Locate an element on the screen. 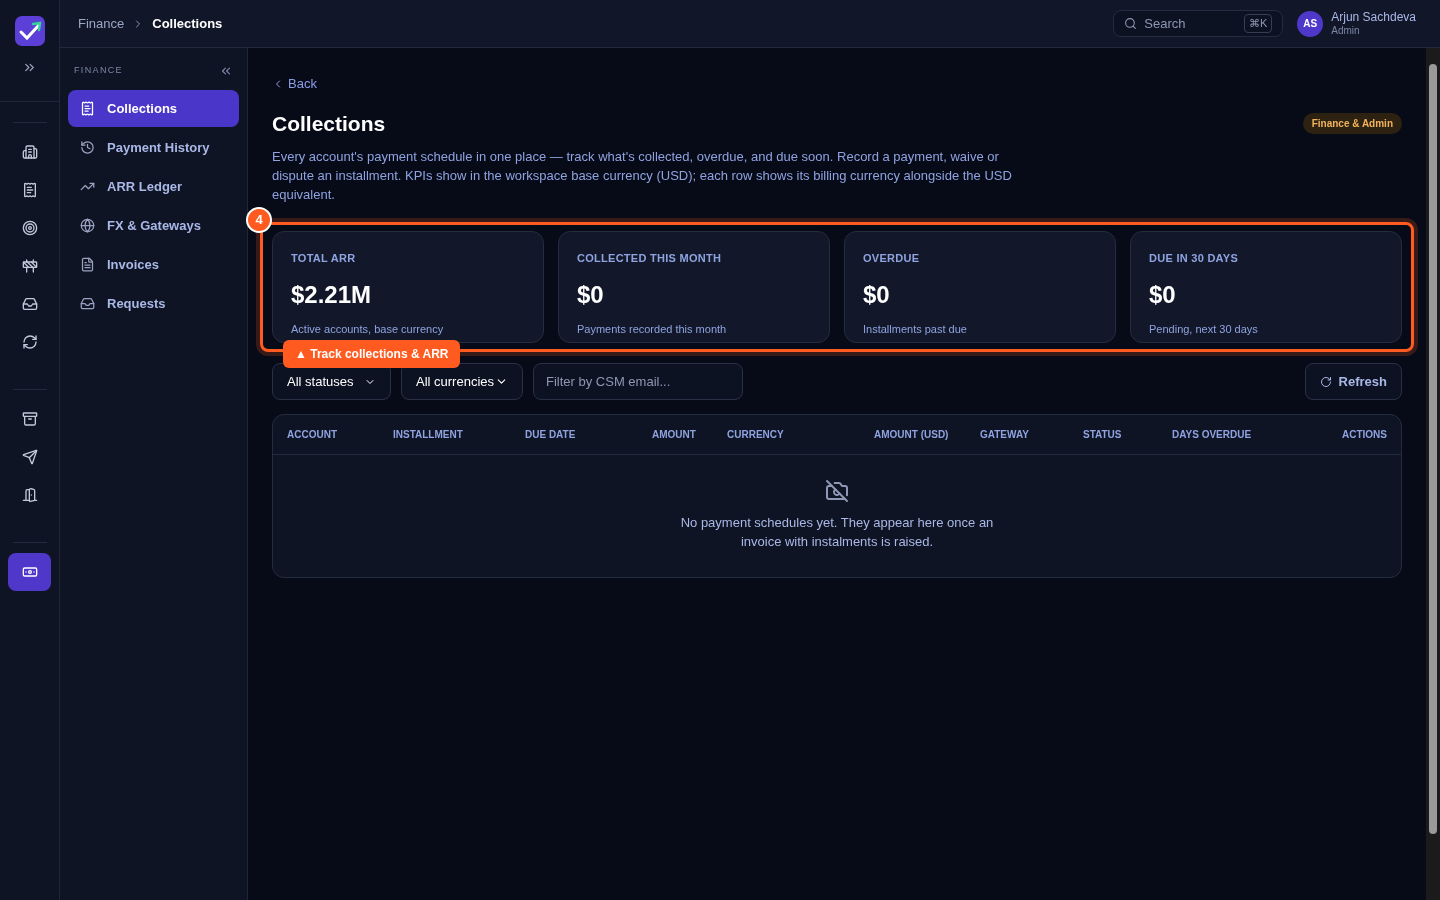 This screenshot has width=1440, height=900. column-header: INSTALLMENT is located at coordinates (428, 435).